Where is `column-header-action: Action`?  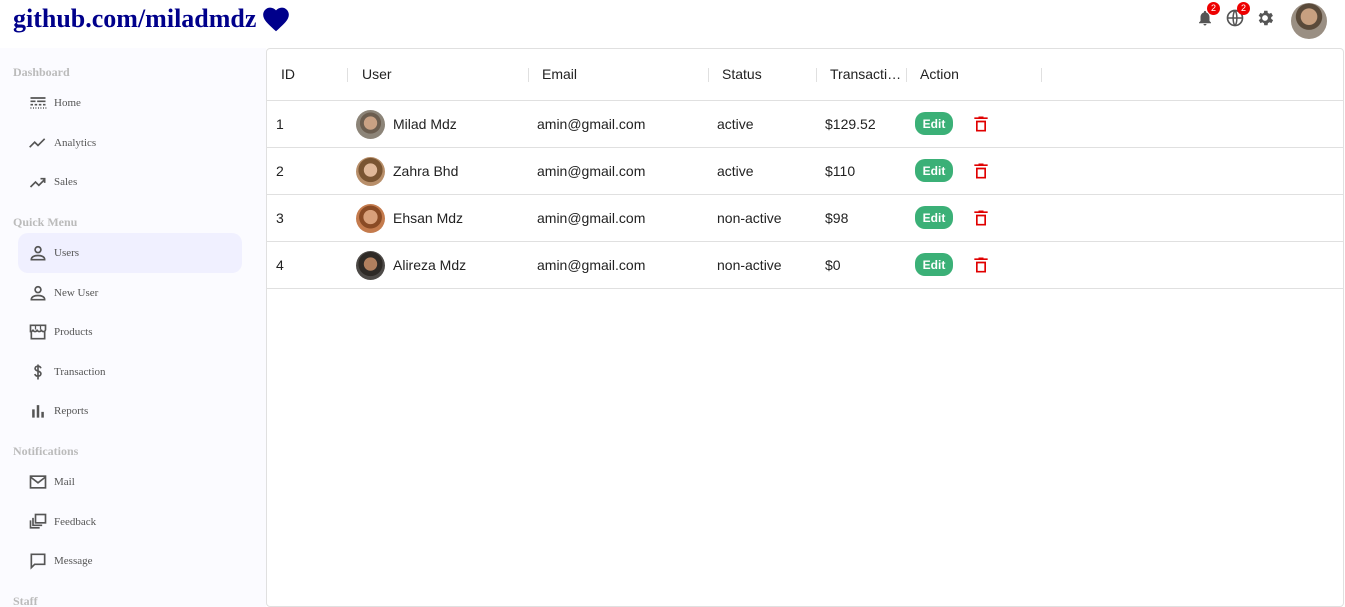
column-header-action: Action is located at coordinates (973, 75).